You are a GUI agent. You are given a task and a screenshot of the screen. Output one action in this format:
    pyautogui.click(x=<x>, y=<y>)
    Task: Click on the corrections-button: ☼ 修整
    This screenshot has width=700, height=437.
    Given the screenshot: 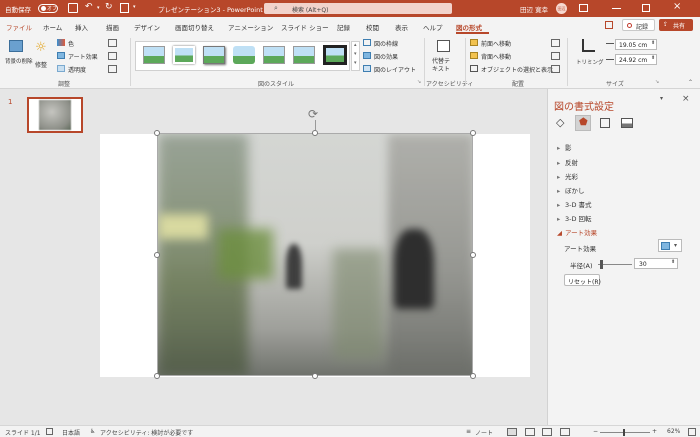 What is the action you would take?
    pyautogui.click(x=42, y=57)
    